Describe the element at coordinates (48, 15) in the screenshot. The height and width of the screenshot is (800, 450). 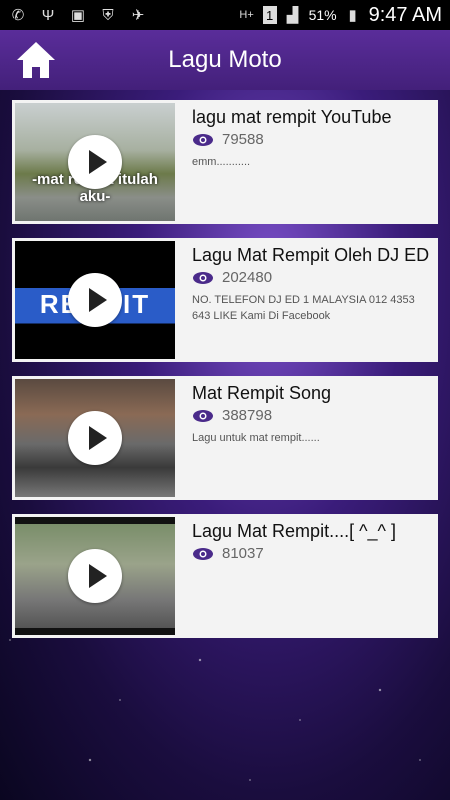
I see `usb-icon: Ψ` at that location.